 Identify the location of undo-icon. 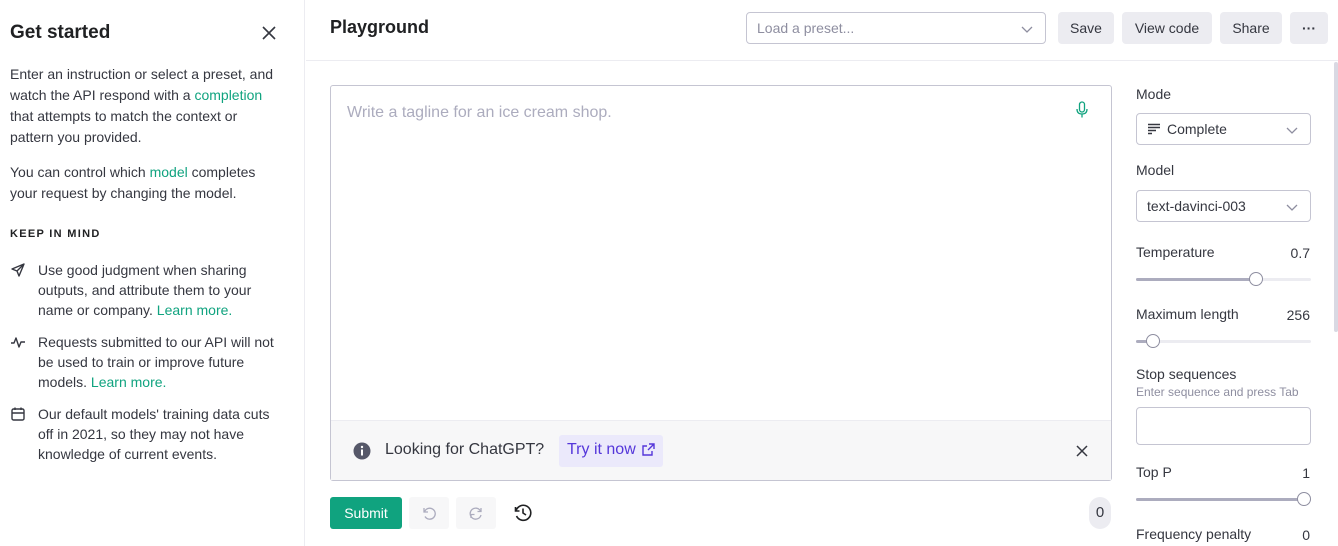
(429, 513).